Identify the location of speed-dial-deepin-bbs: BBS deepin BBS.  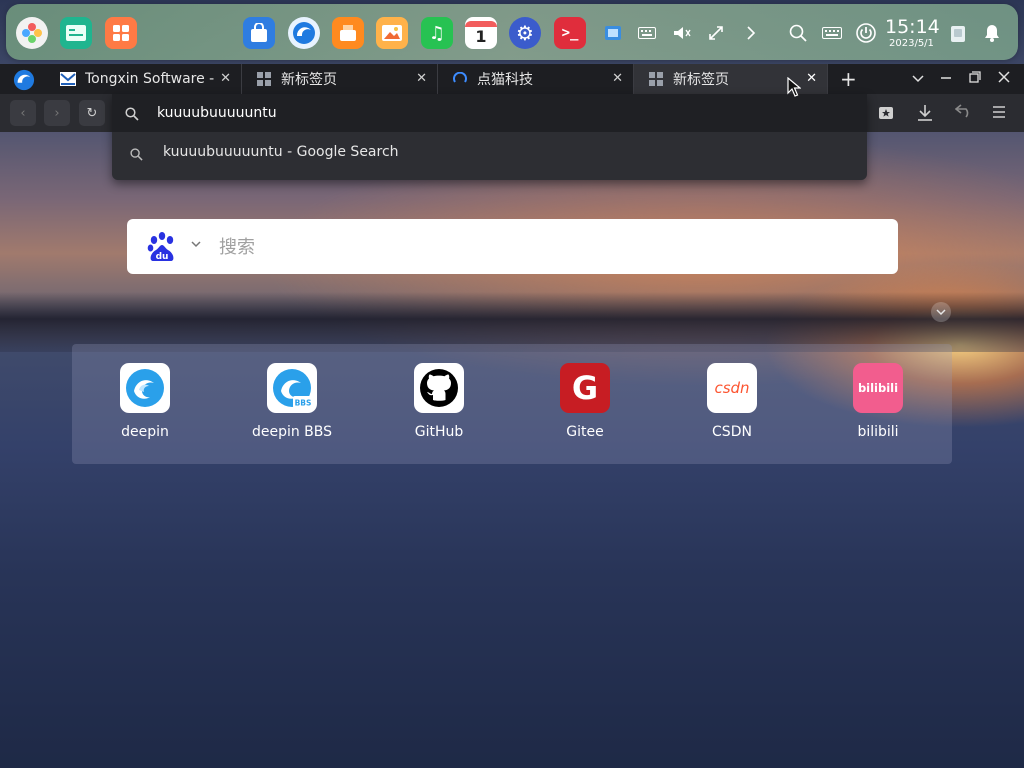
(292, 408).